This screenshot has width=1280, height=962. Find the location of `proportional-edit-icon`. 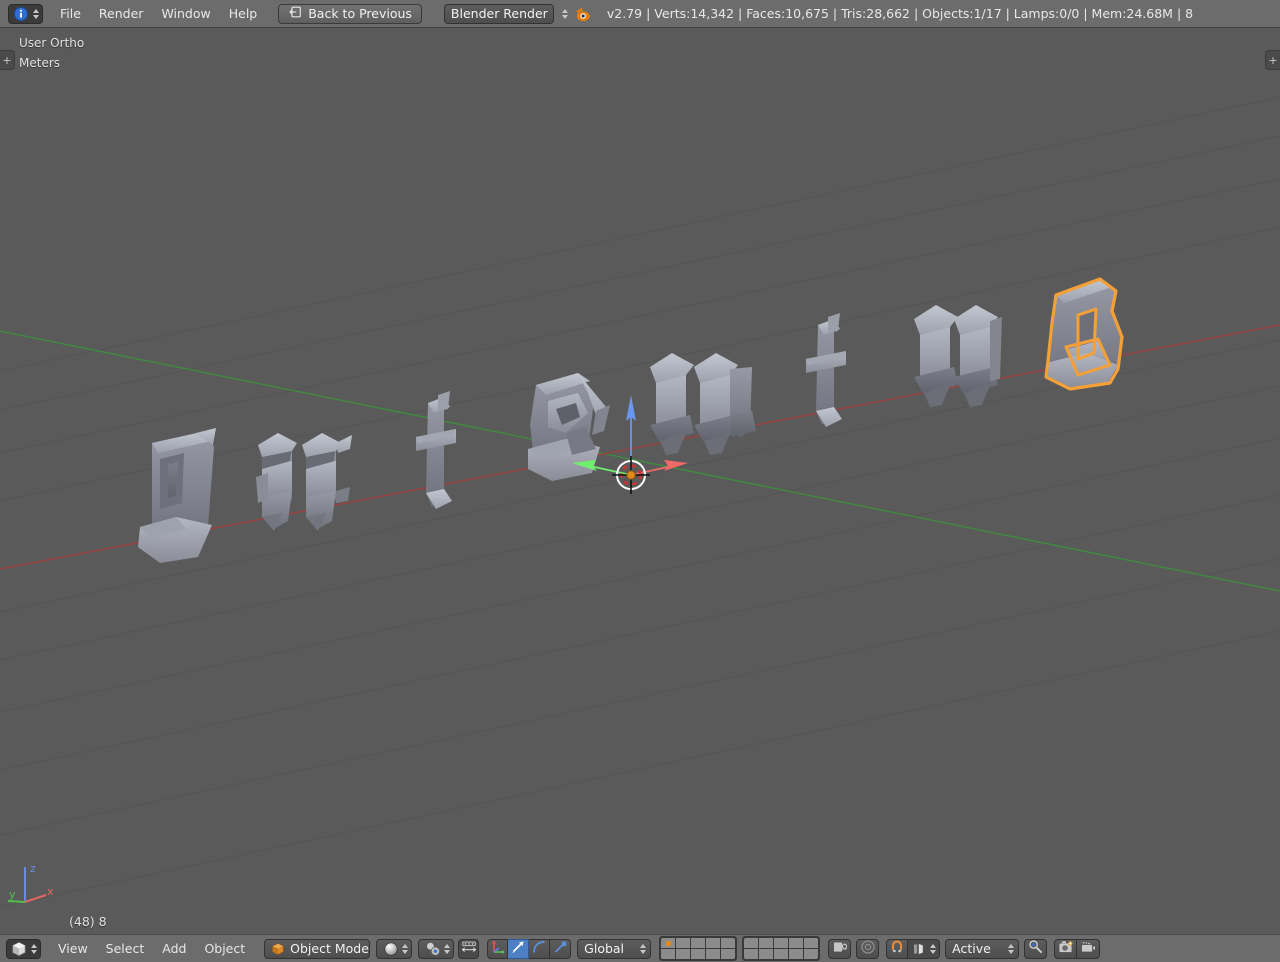

proportional-edit-icon is located at coordinates (868, 948).